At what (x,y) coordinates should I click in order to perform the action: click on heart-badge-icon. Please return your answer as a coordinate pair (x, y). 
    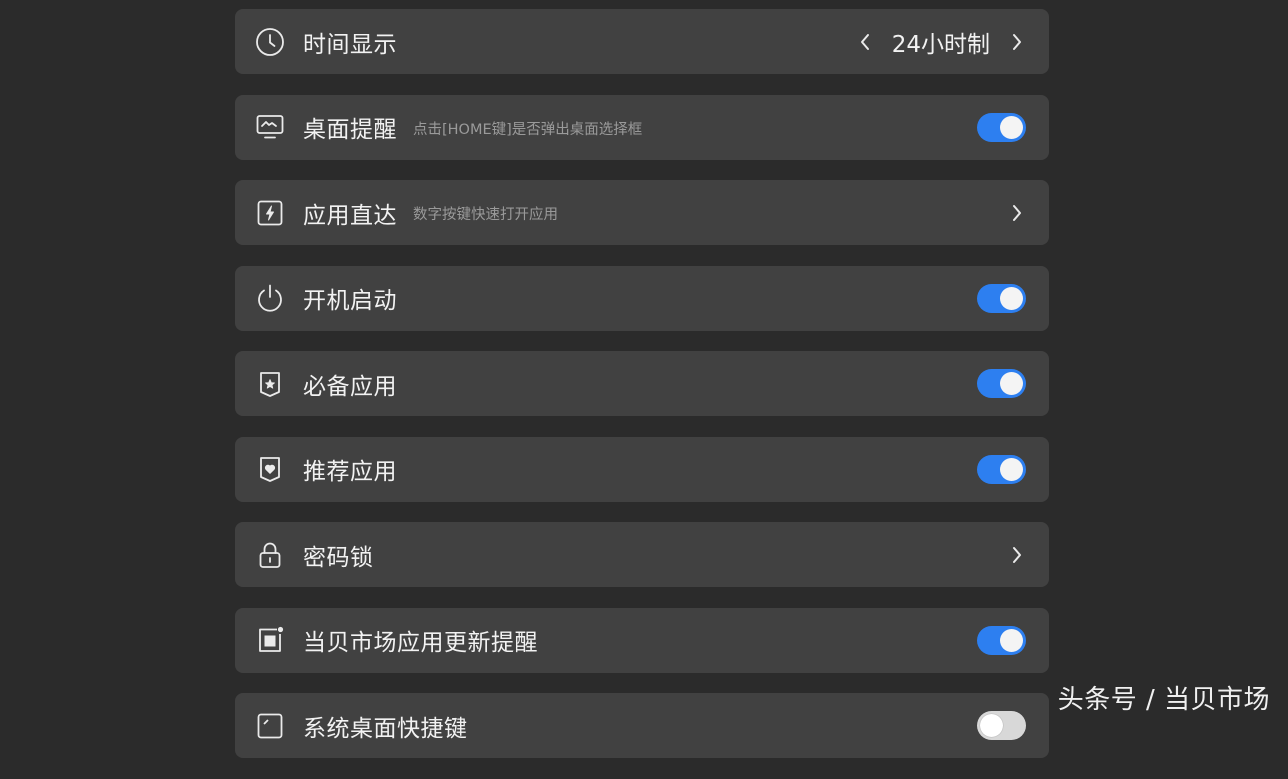
    Looking at the image, I should click on (270, 469).